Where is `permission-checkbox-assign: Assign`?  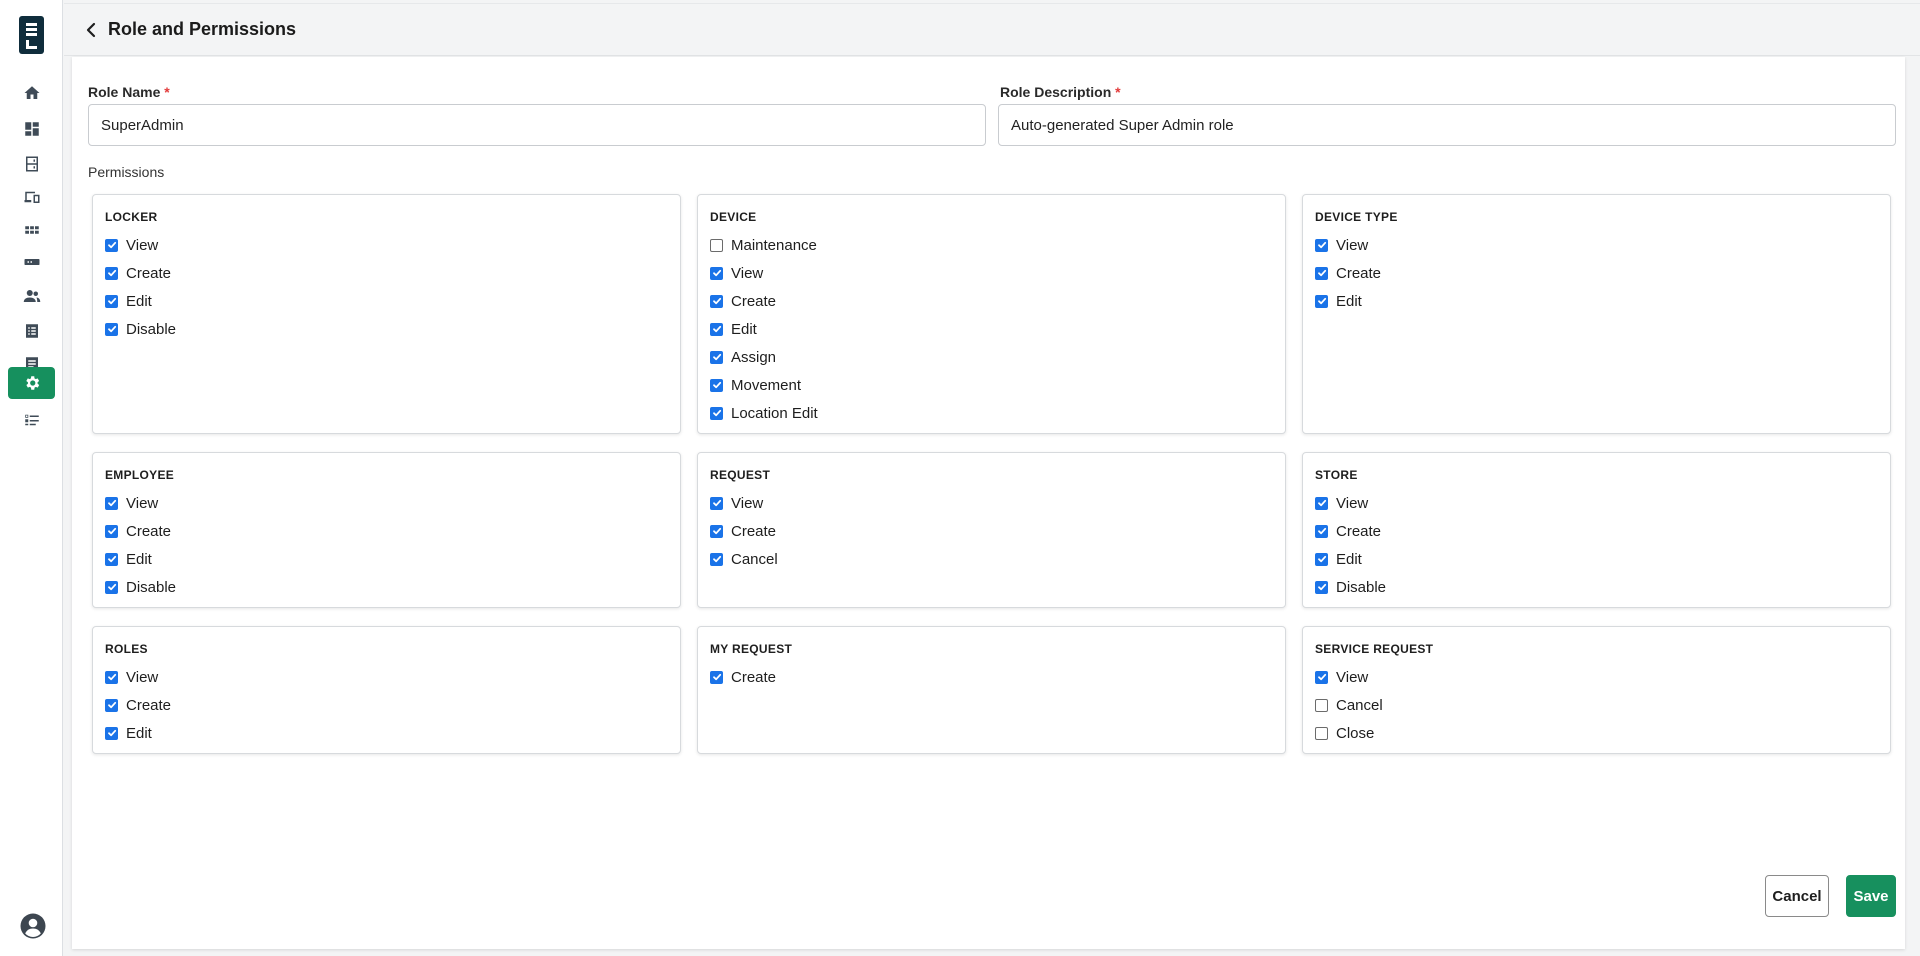
permission-checkbox-assign: Assign is located at coordinates (743, 357).